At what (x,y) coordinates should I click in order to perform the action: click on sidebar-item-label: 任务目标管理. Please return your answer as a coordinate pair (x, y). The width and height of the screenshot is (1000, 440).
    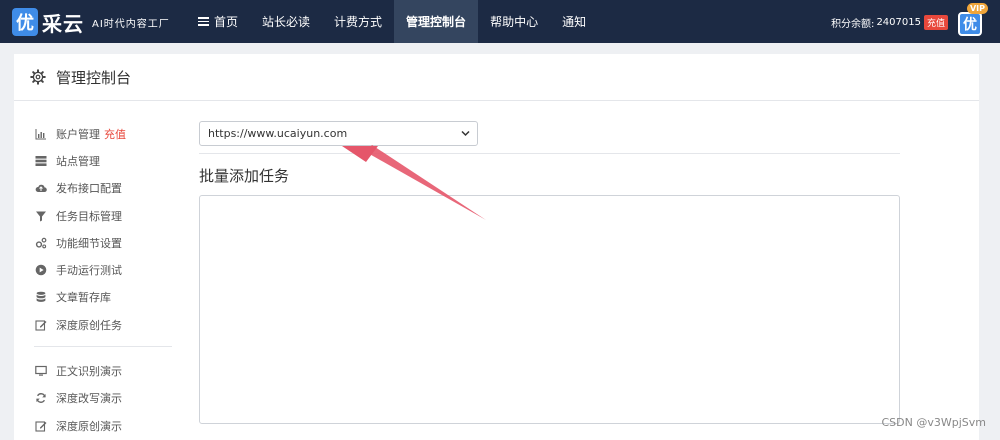
    Looking at the image, I should click on (89, 216).